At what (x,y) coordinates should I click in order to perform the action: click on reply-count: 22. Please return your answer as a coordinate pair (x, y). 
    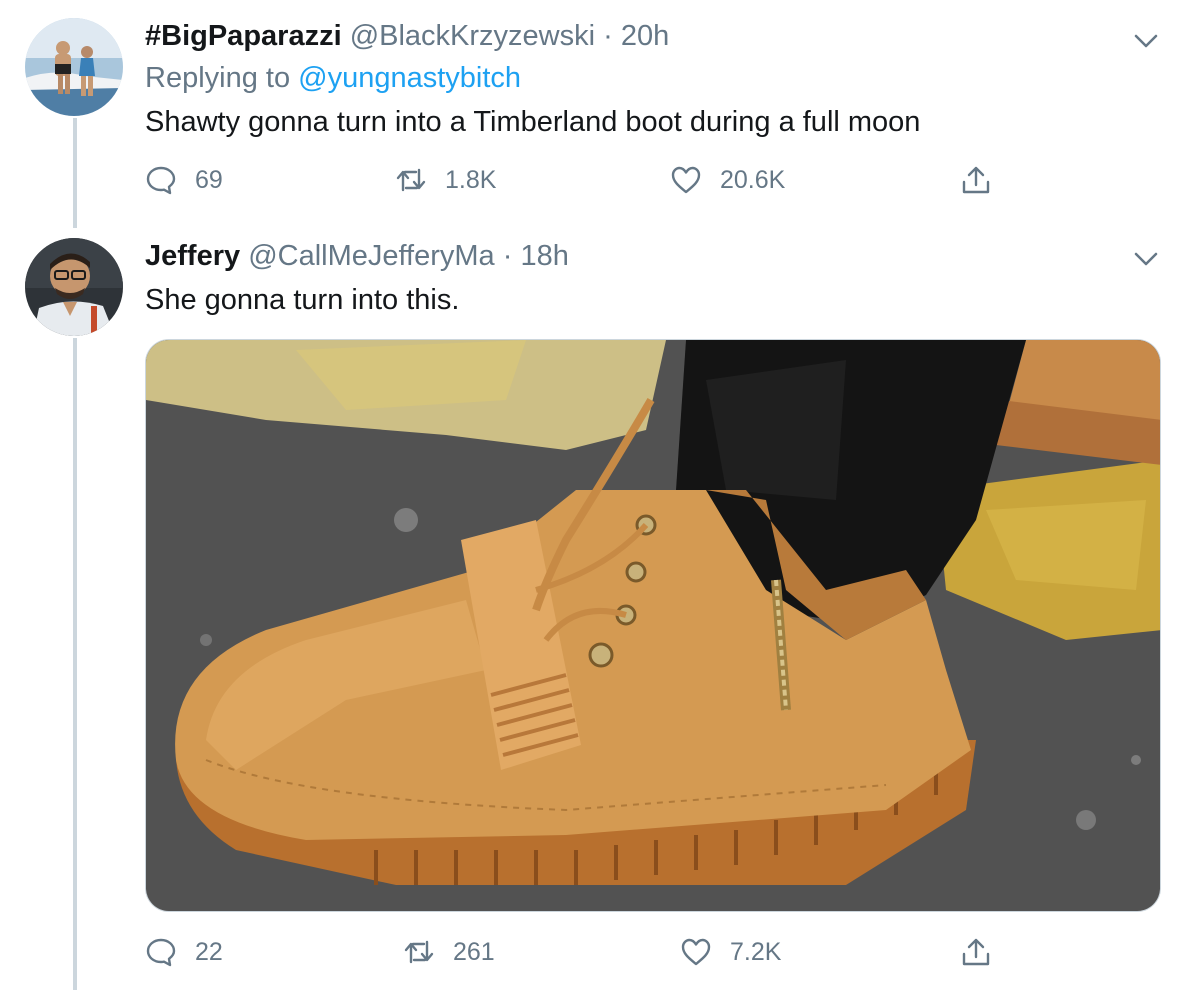
    Looking at the image, I should click on (209, 951).